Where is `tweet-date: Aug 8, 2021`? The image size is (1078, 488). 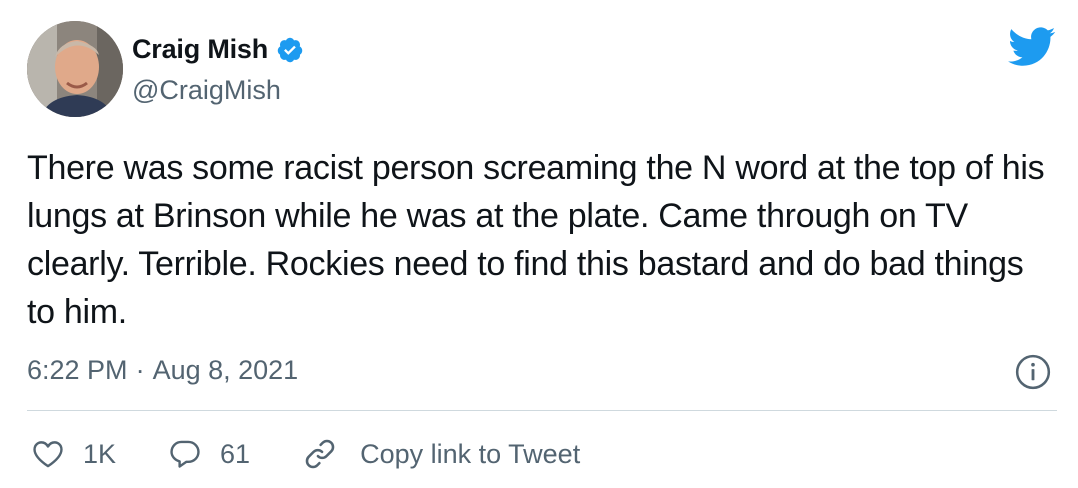
tweet-date: Aug 8, 2021 is located at coordinates (226, 370).